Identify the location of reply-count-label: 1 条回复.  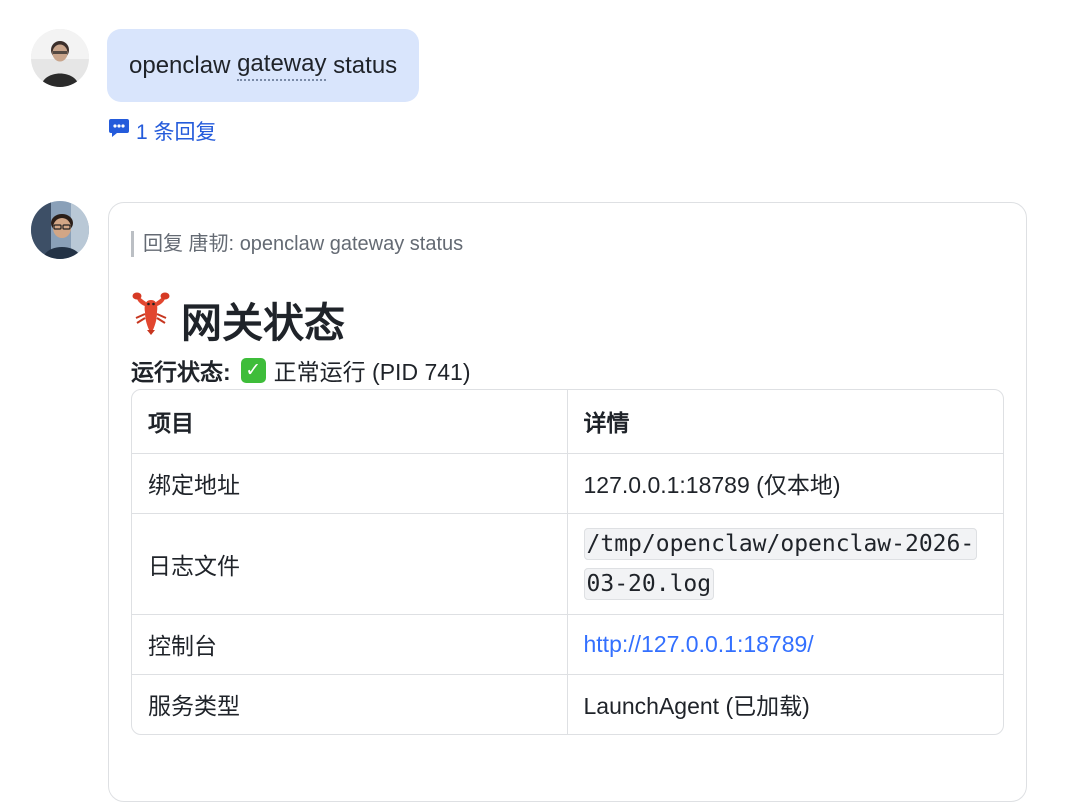
(176, 132).